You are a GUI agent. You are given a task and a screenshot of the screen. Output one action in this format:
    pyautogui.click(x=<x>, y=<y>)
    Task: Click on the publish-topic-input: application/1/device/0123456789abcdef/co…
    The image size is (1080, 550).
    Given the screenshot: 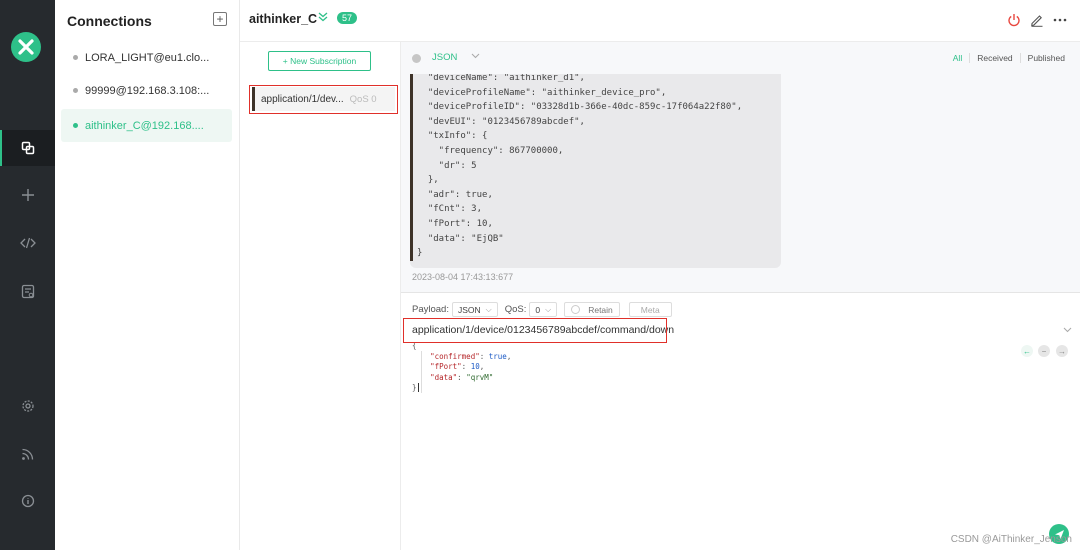 What is the action you would take?
    pyautogui.click(x=543, y=330)
    